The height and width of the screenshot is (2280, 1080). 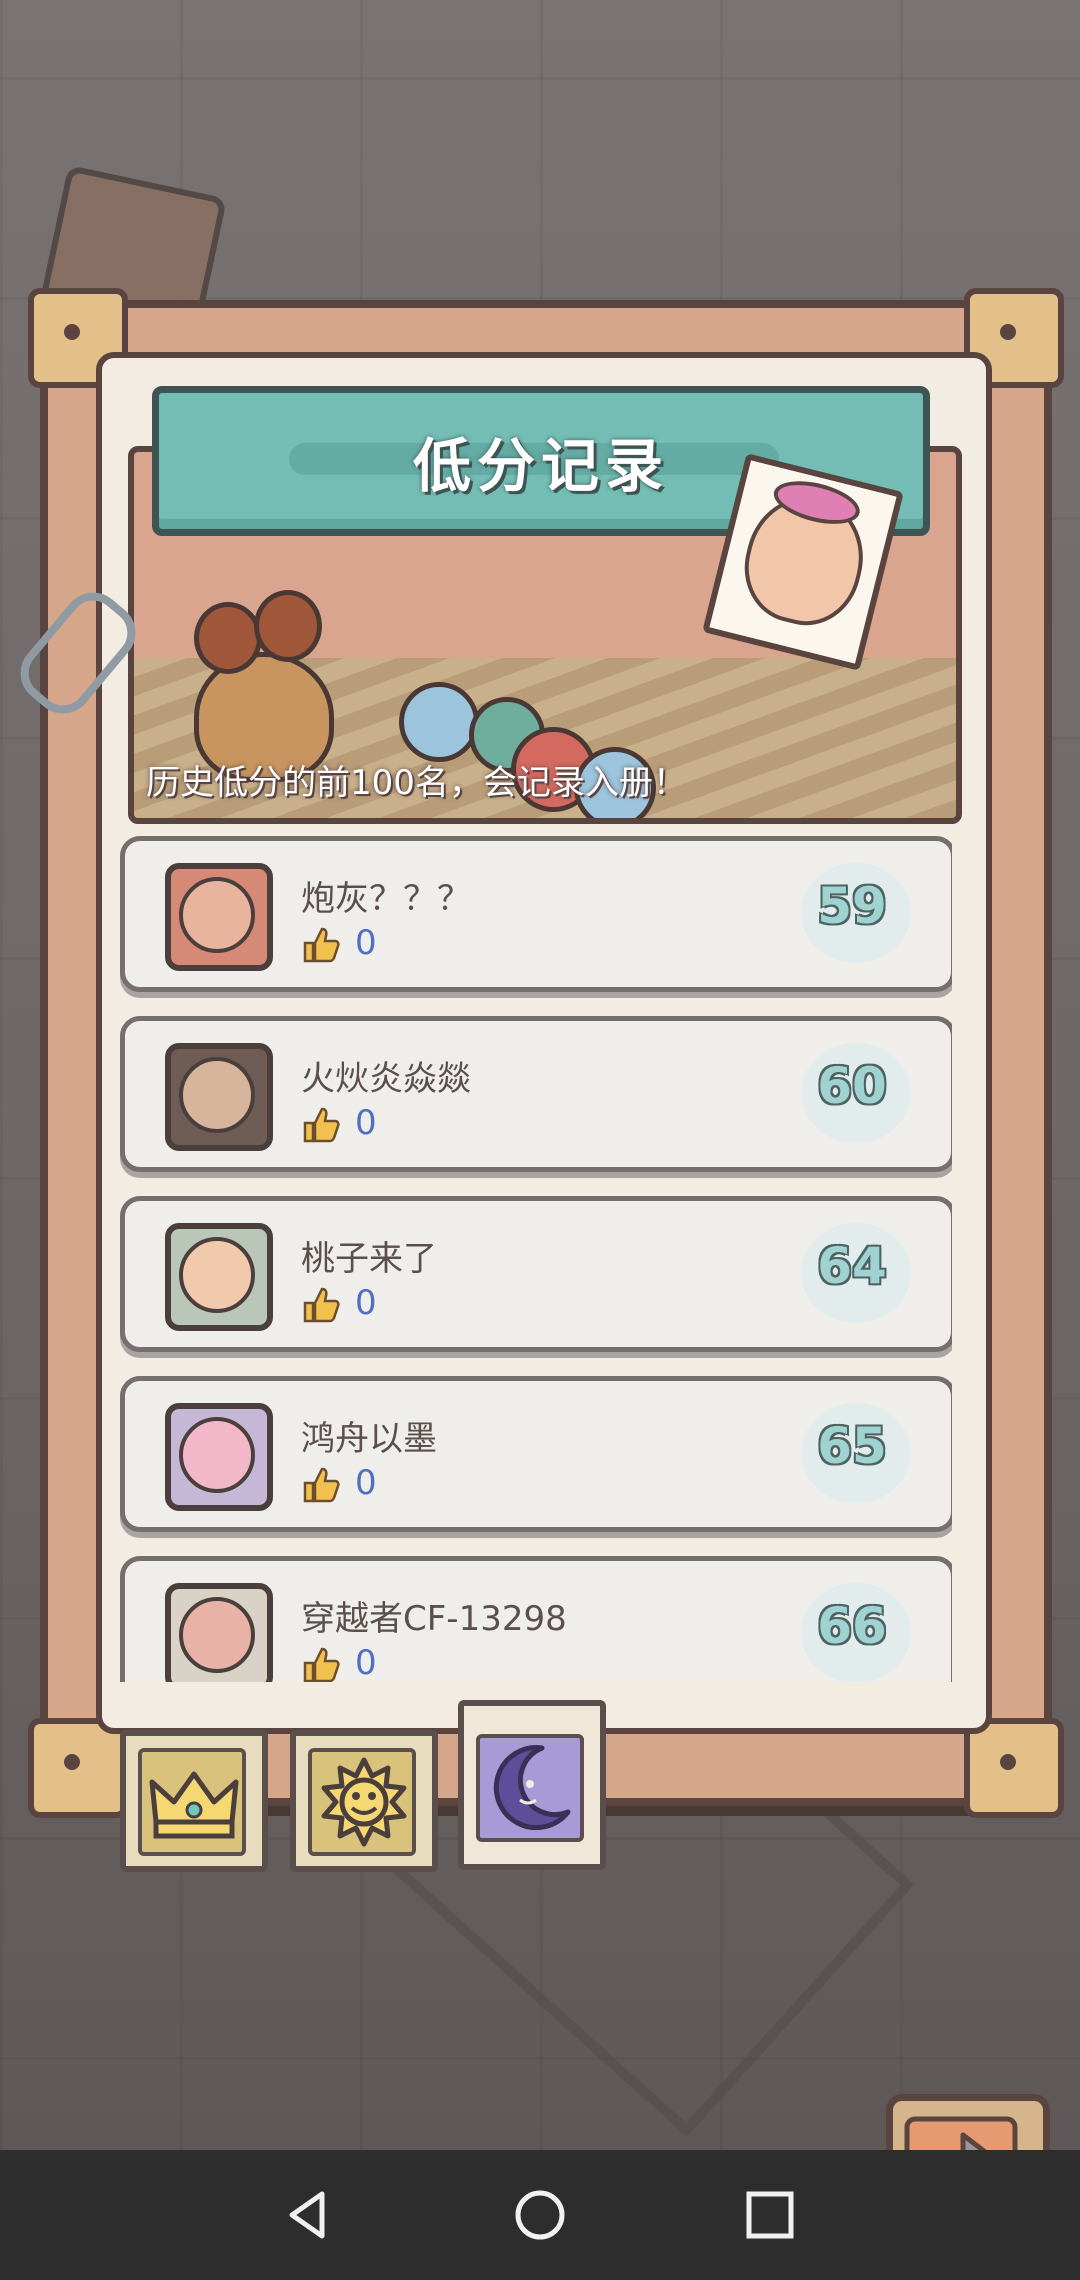 What do you see at coordinates (852, 1266) in the screenshot?
I see `score-value: 64` at bounding box center [852, 1266].